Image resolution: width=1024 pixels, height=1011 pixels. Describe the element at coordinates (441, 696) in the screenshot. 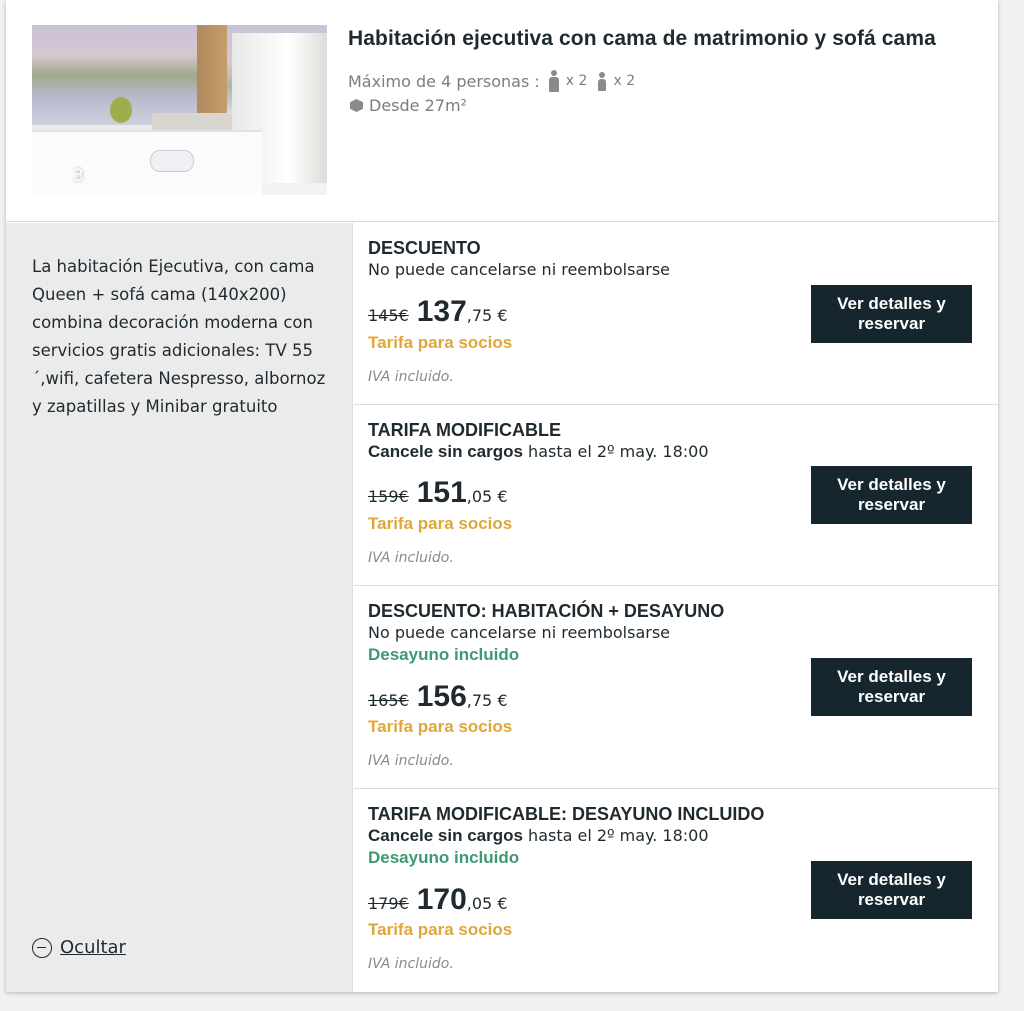

I see `price-integer: 156` at that location.